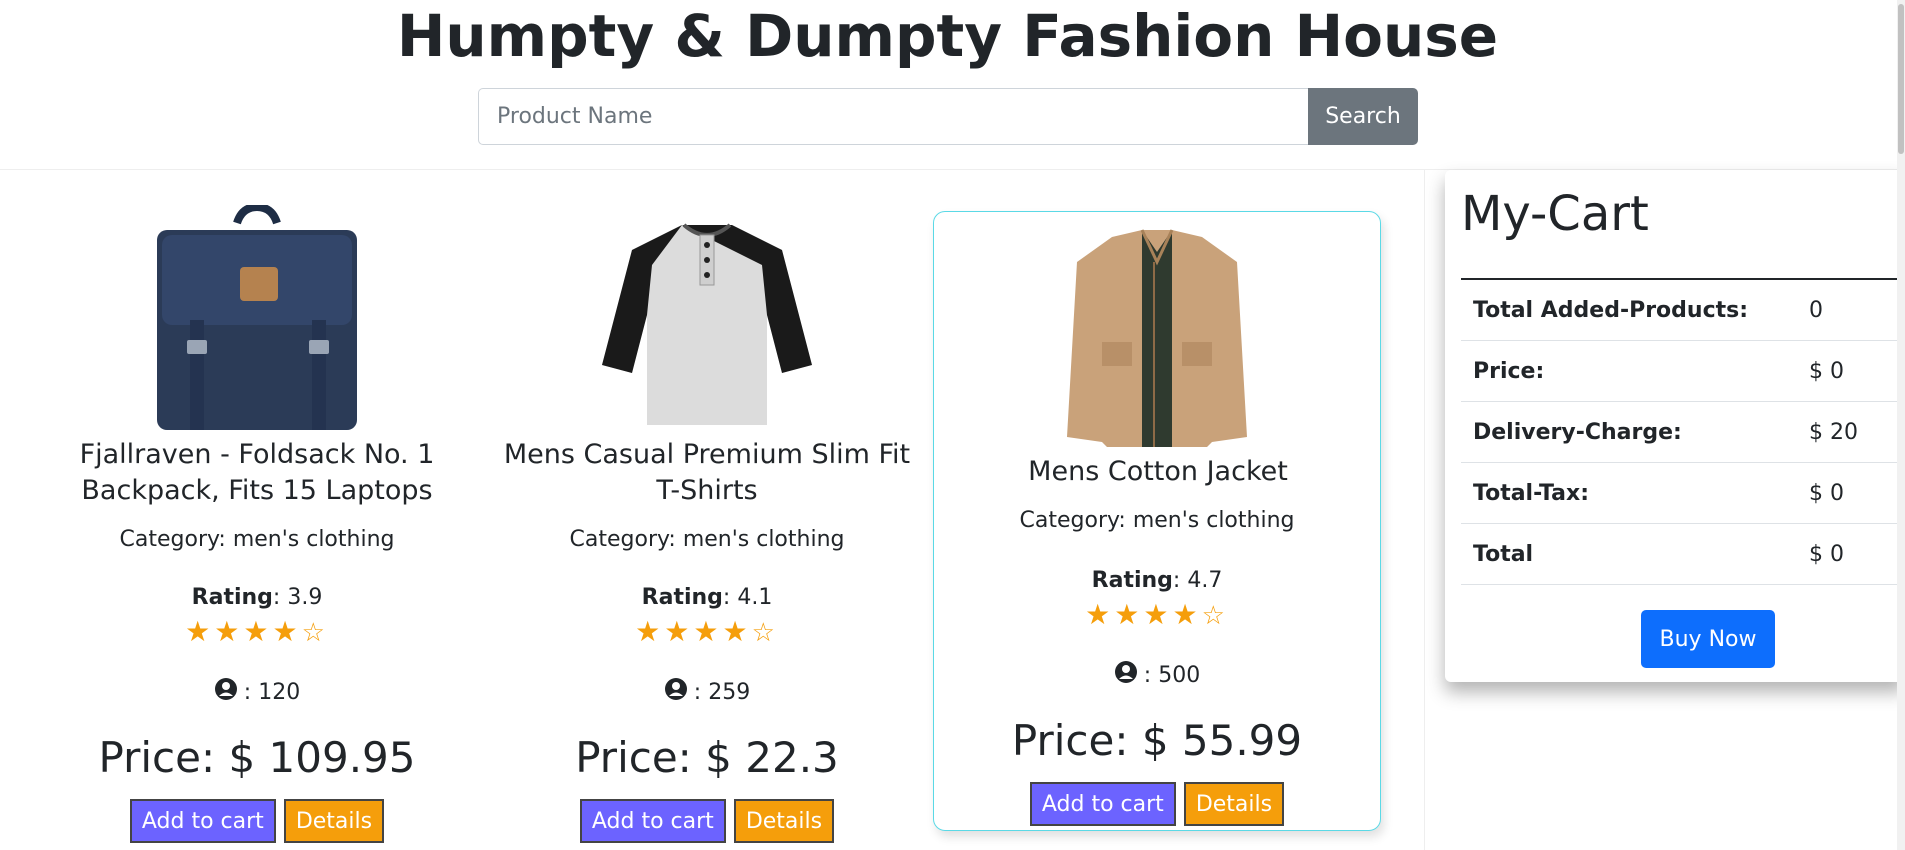  What do you see at coordinates (707, 473) in the screenshot?
I see `product-title: Mens Casual Premium Slim Fit T-Shirts` at bounding box center [707, 473].